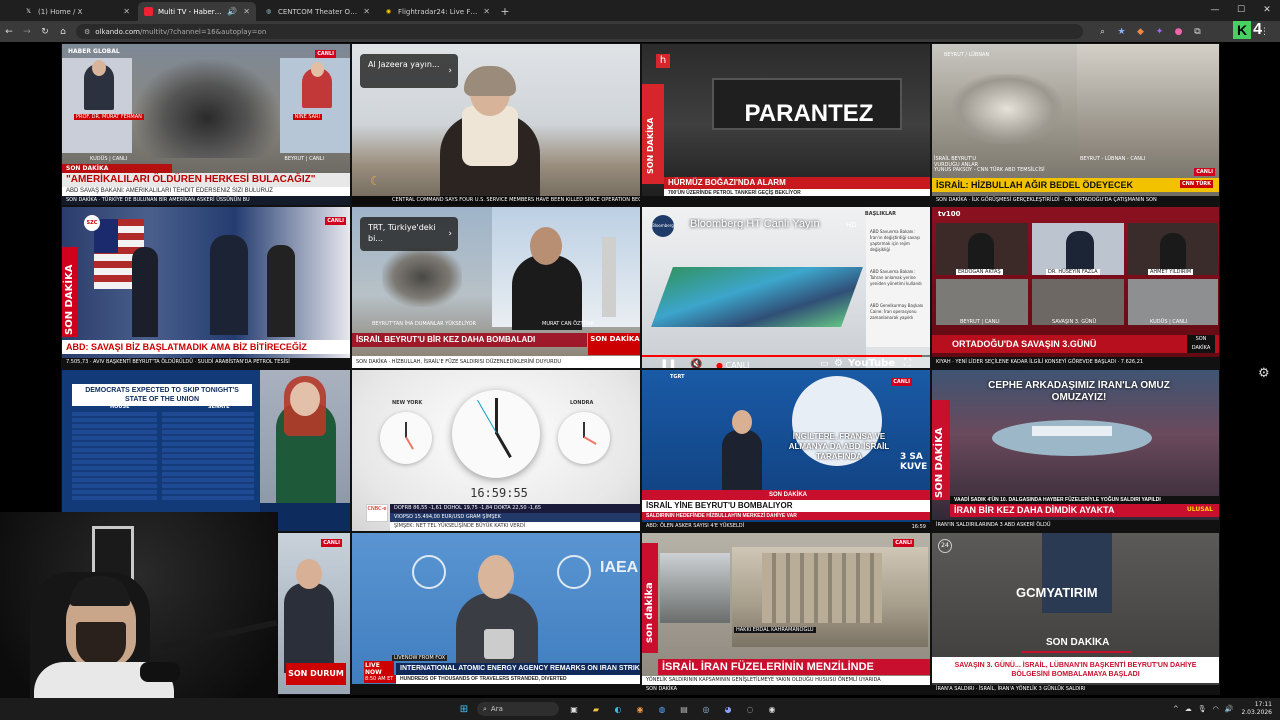  What do you see at coordinates (9, 32) in the screenshot?
I see `back-arrow-icon: ←` at bounding box center [9, 32].